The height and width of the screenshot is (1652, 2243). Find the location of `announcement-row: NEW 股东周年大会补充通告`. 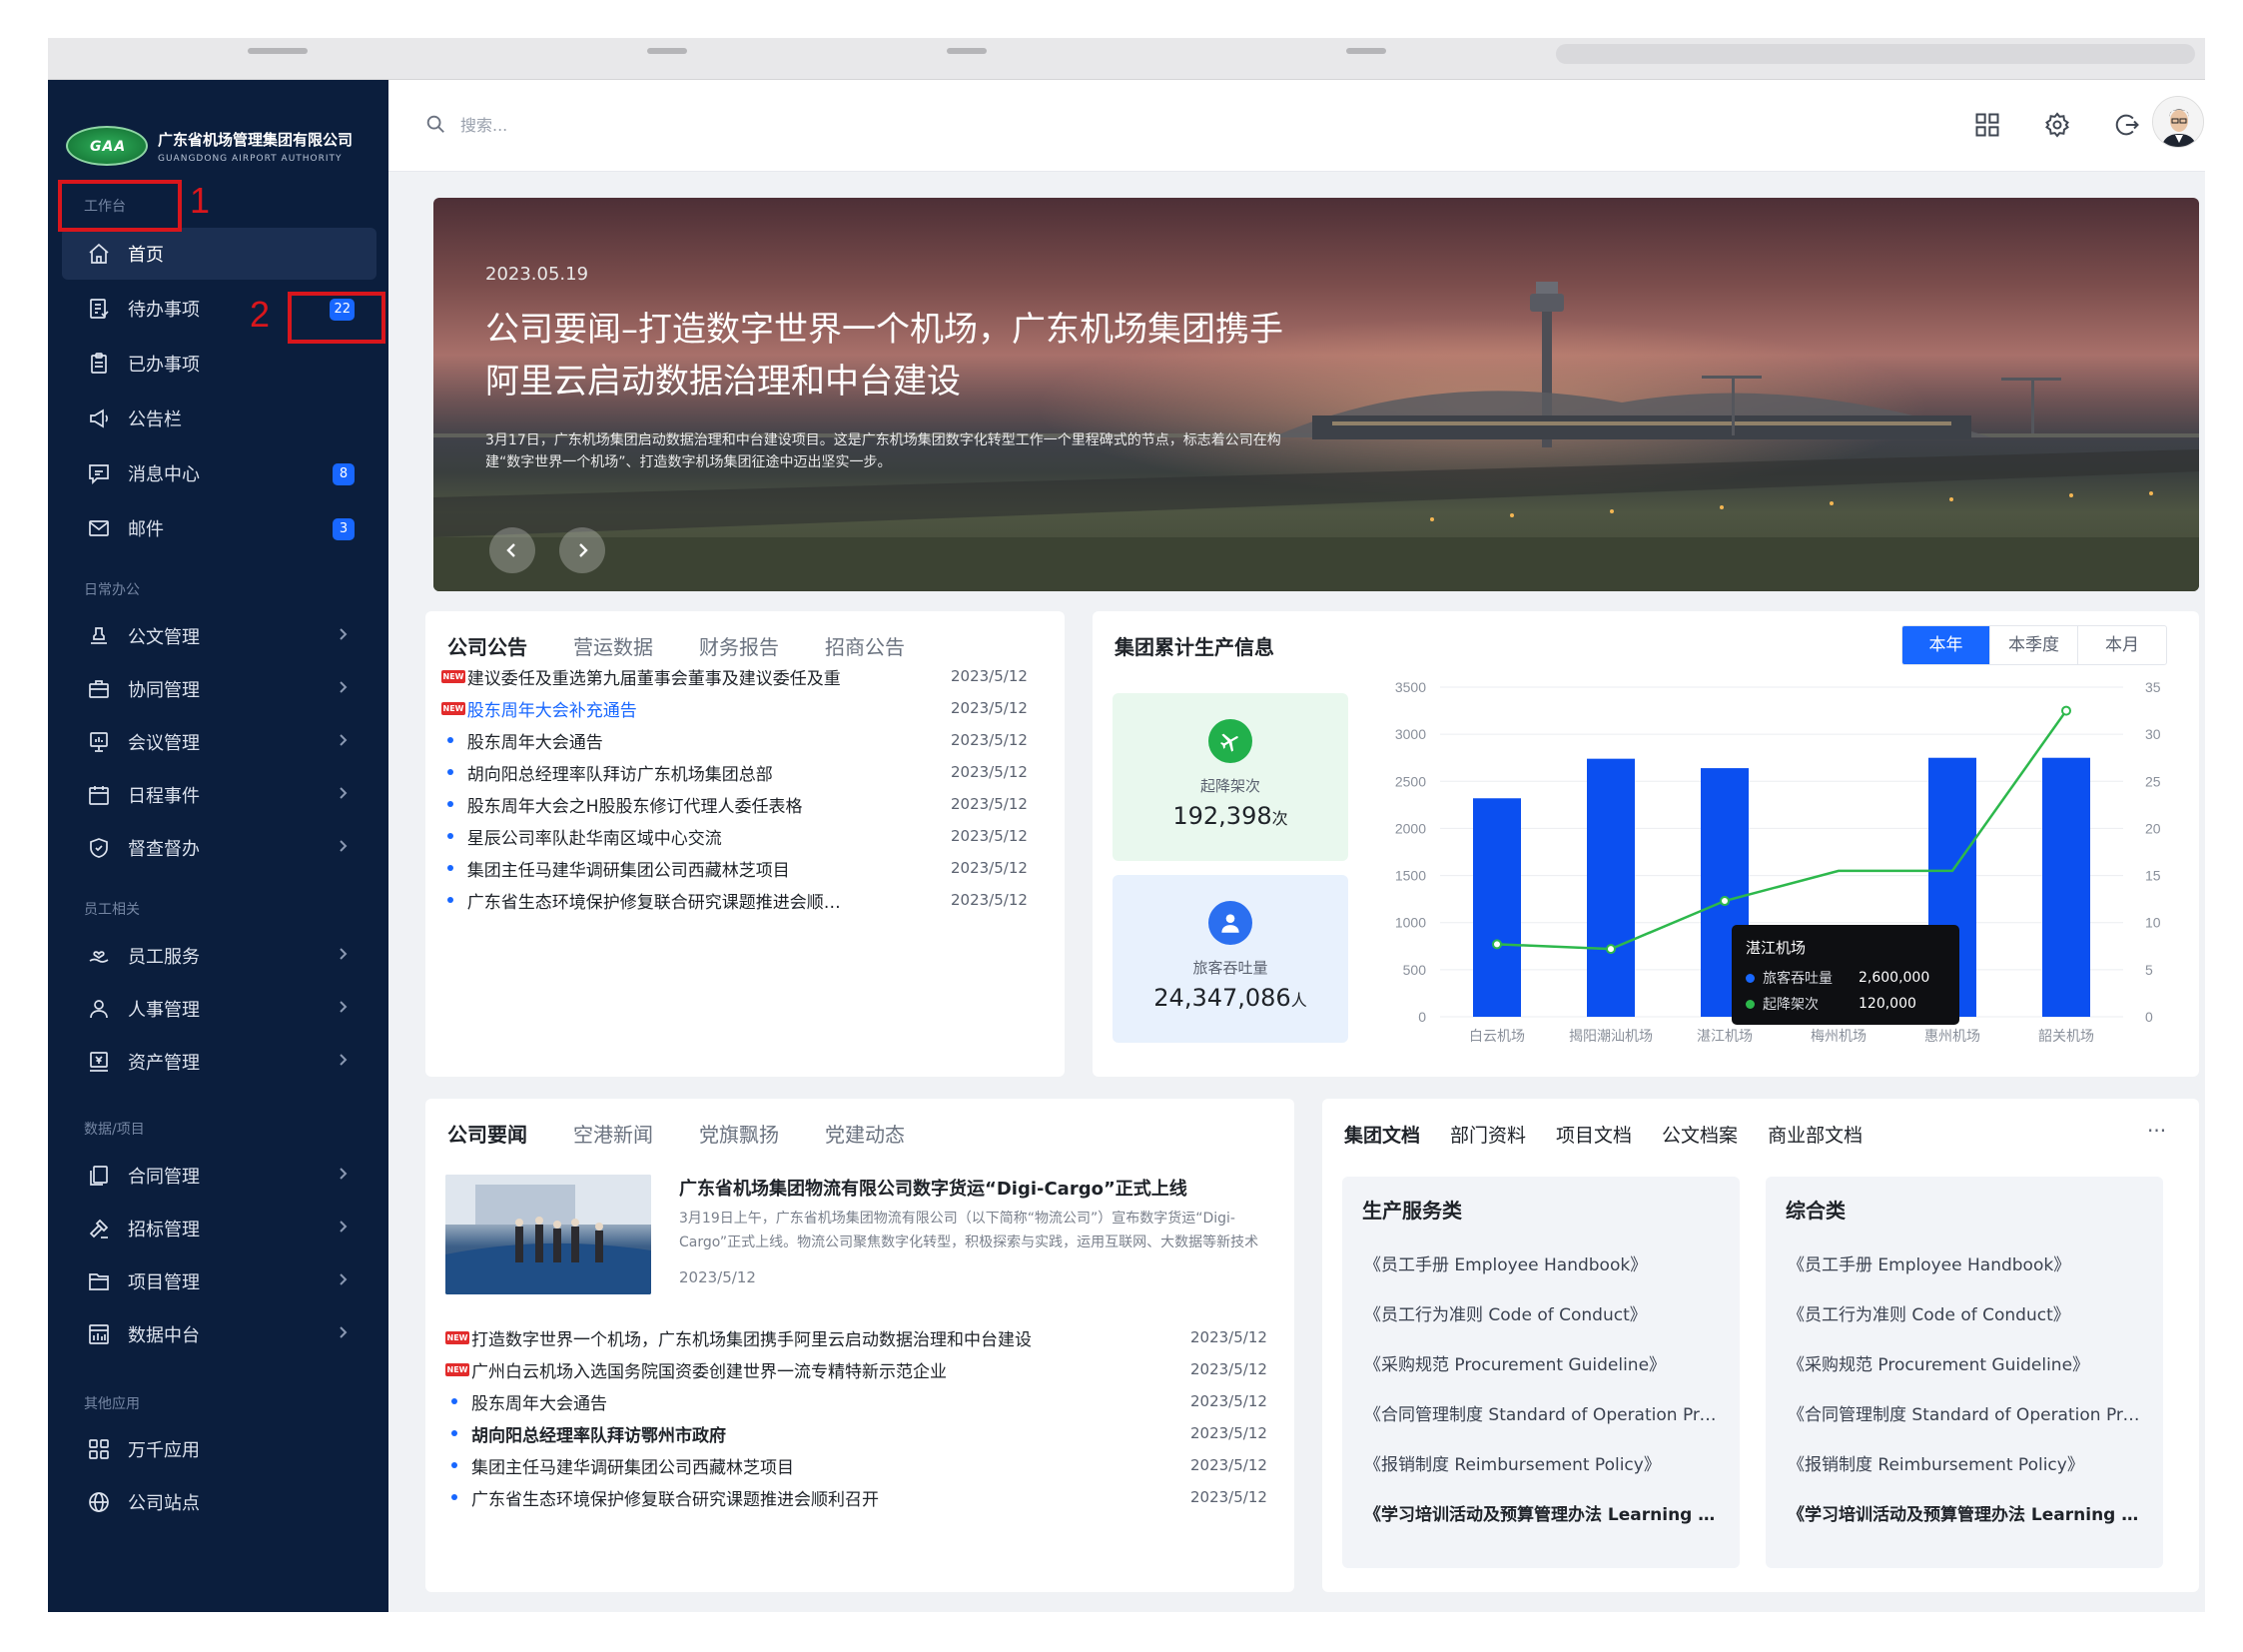

announcement-row: NEW 股东周年大会补充通告 is located at coordinates (646, 708).